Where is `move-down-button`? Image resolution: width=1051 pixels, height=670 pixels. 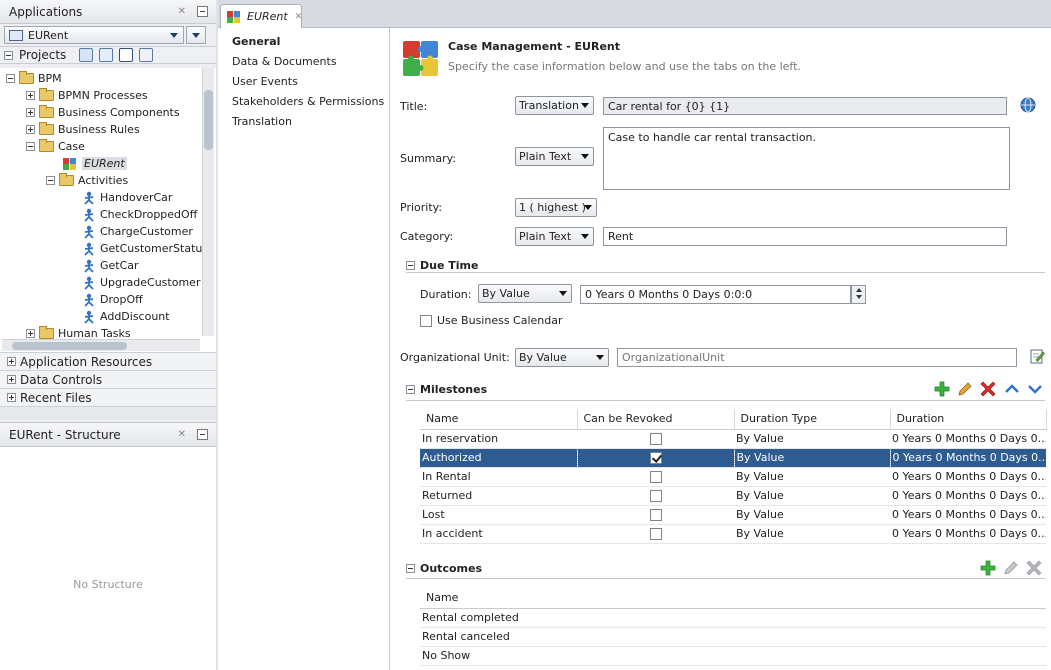
move-down-button is located at coordinates (1035, 389).